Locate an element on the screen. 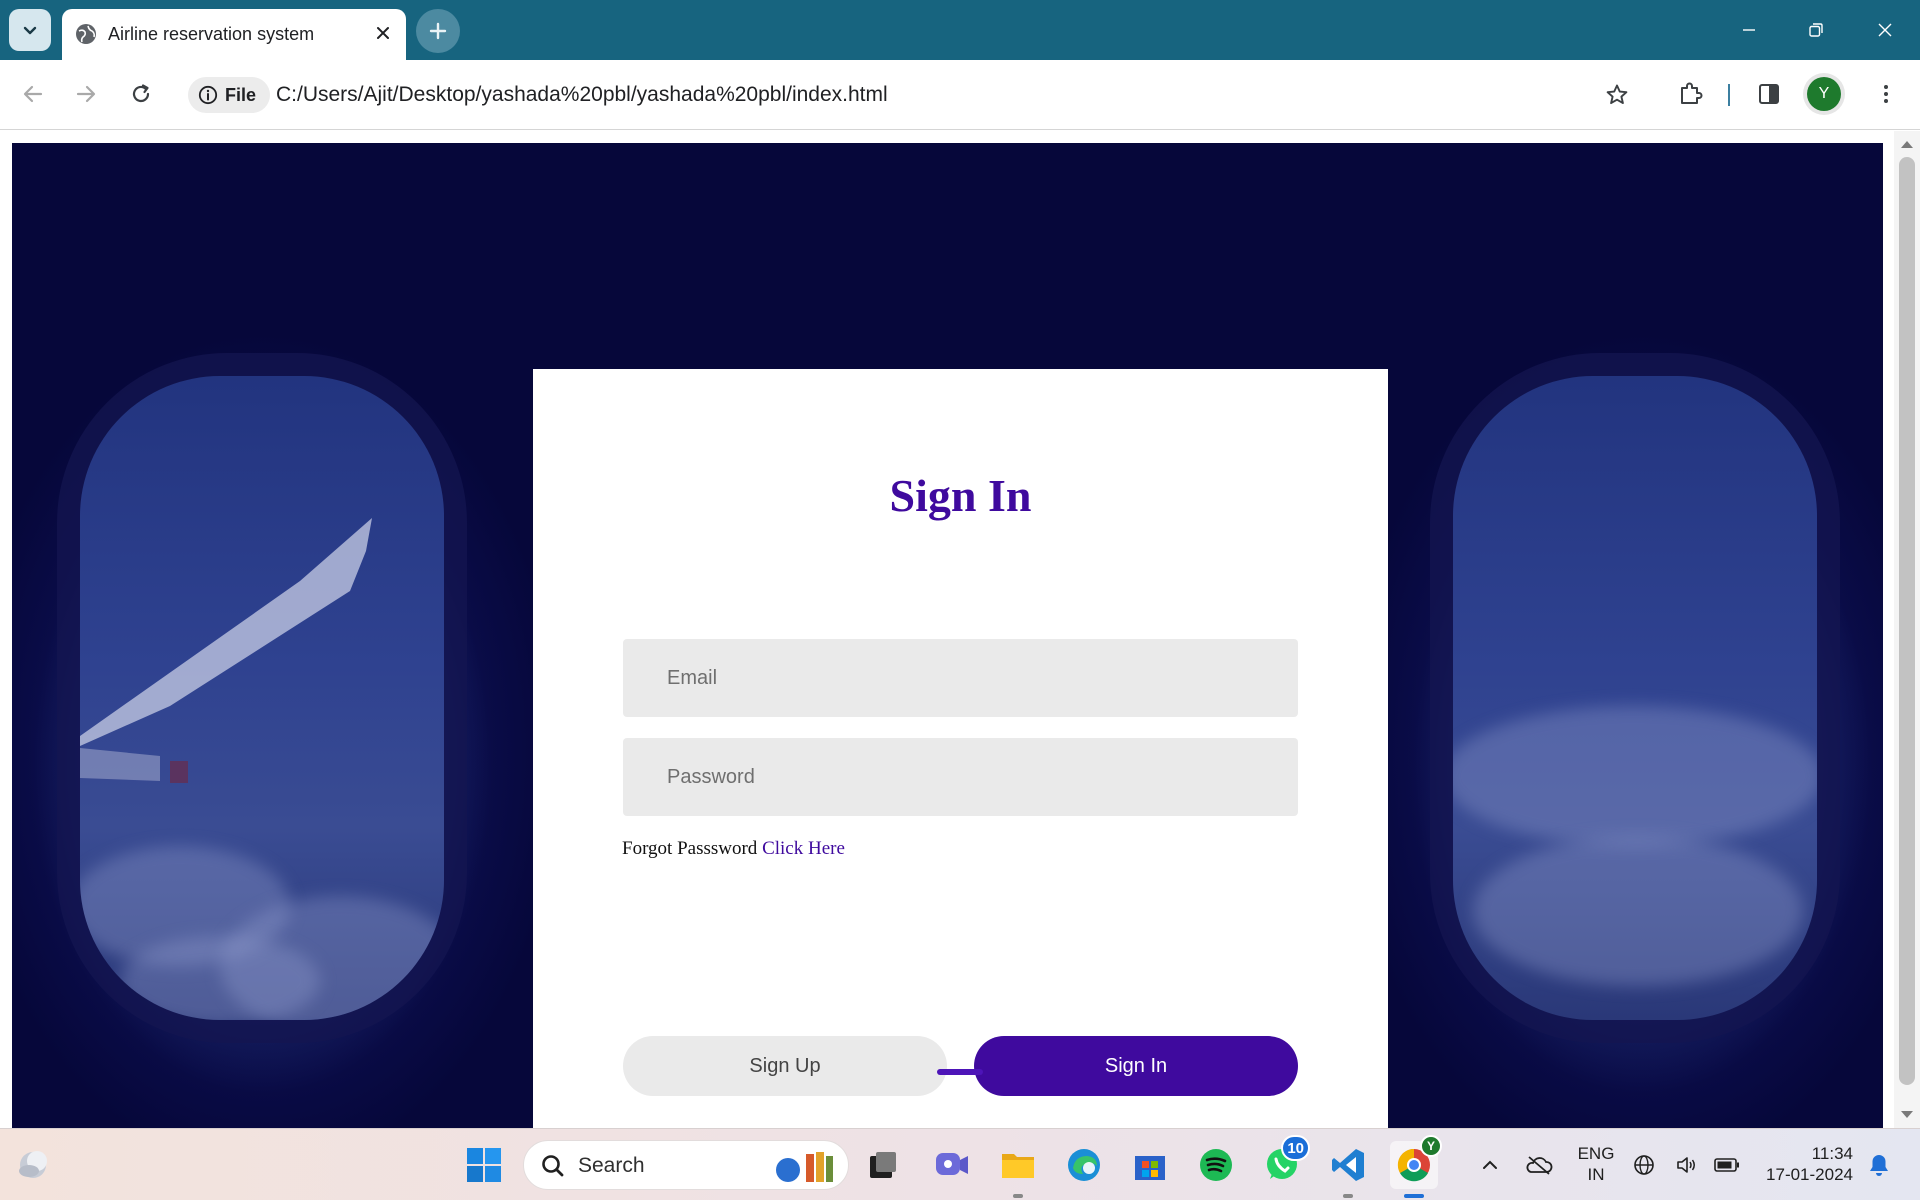  vertical-scrollbar is located at coordinates (1907, 629).